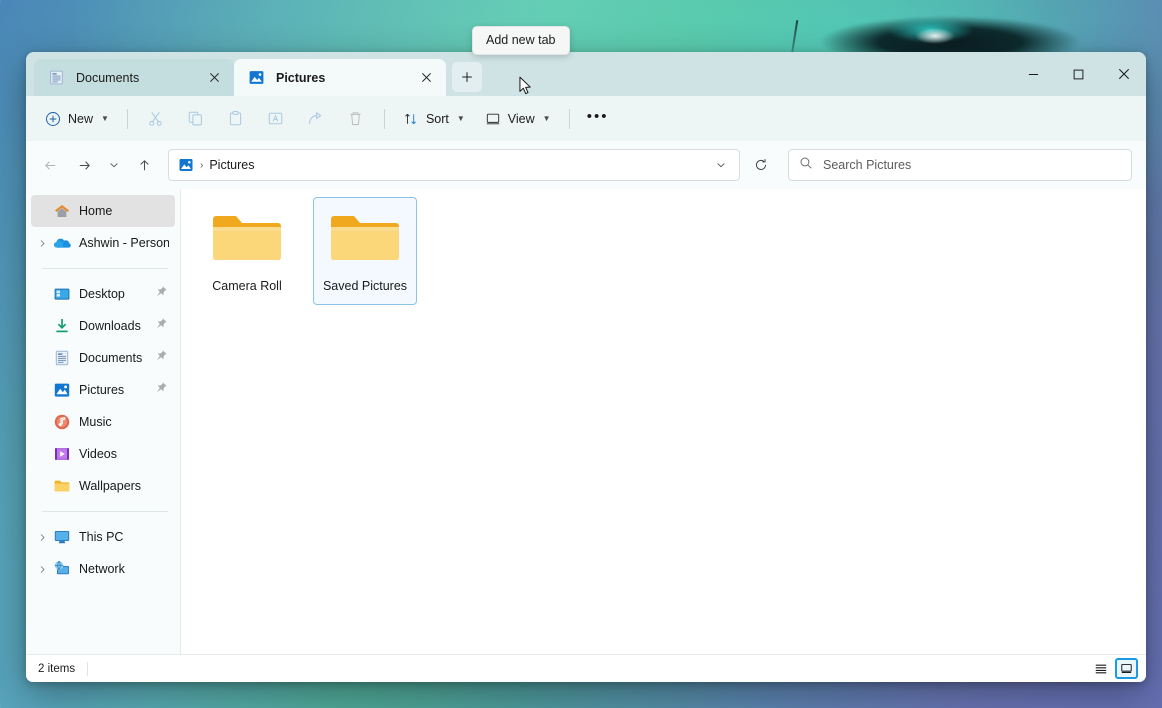  What do you see at coordinates (103, 358) in the screenshot?
I see `sidebar-item-documents: Documents` at bounding box center [103, 358].